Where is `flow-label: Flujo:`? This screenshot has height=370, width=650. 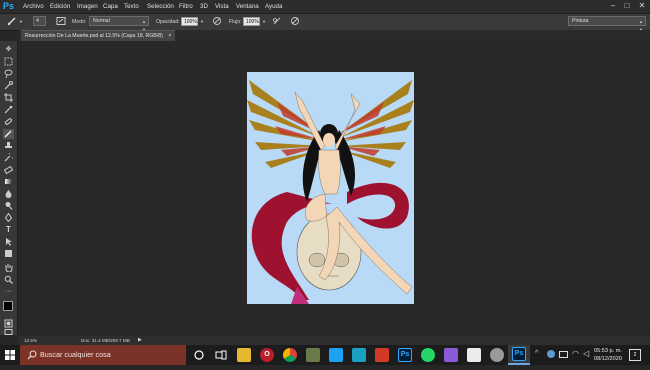
flow-label: Flujo: is located at coordinates (235, 22).